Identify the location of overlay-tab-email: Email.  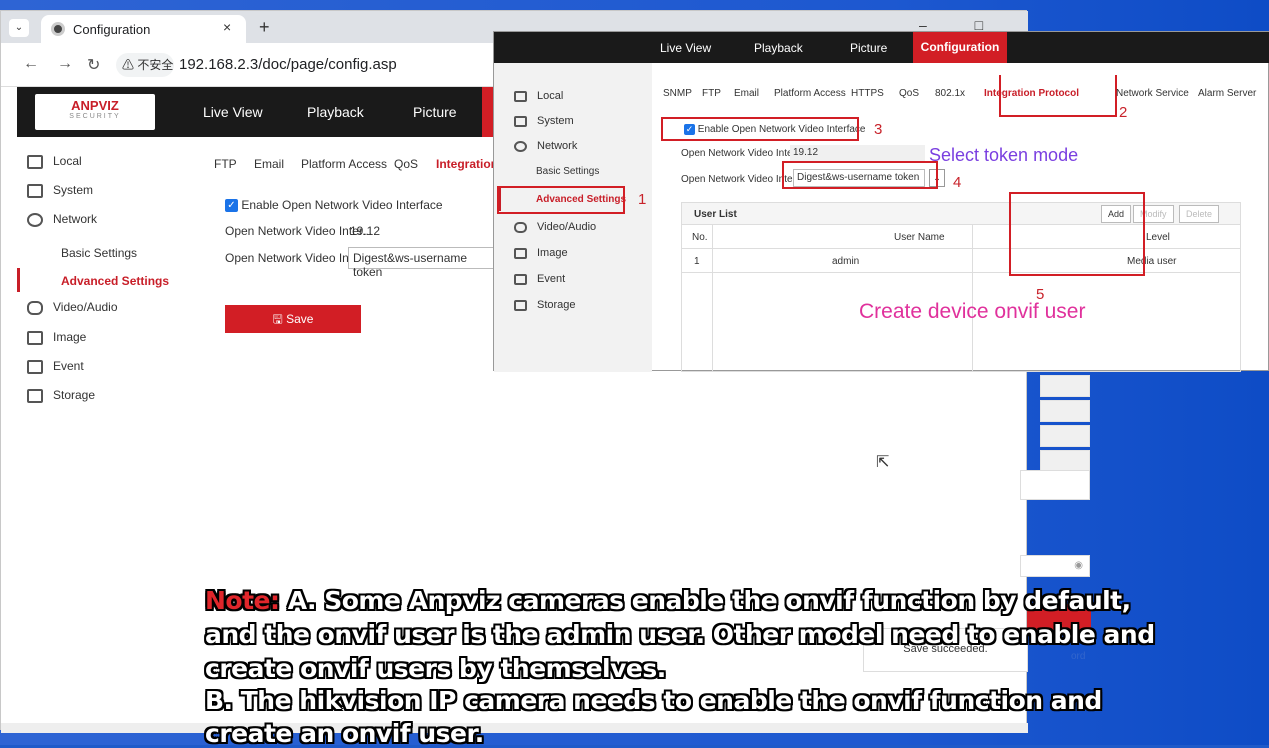
(746, 93).